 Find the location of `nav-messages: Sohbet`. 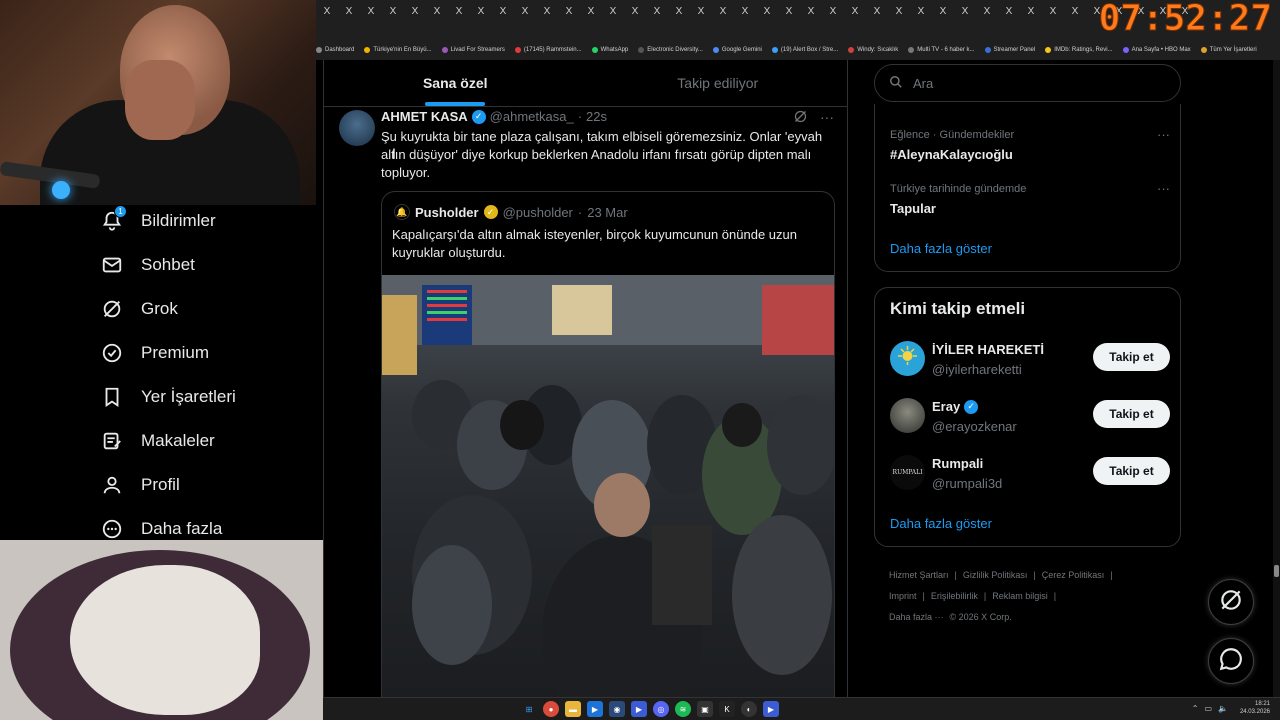

nav-messages: Sohbet is located at coordinates (147, 265).